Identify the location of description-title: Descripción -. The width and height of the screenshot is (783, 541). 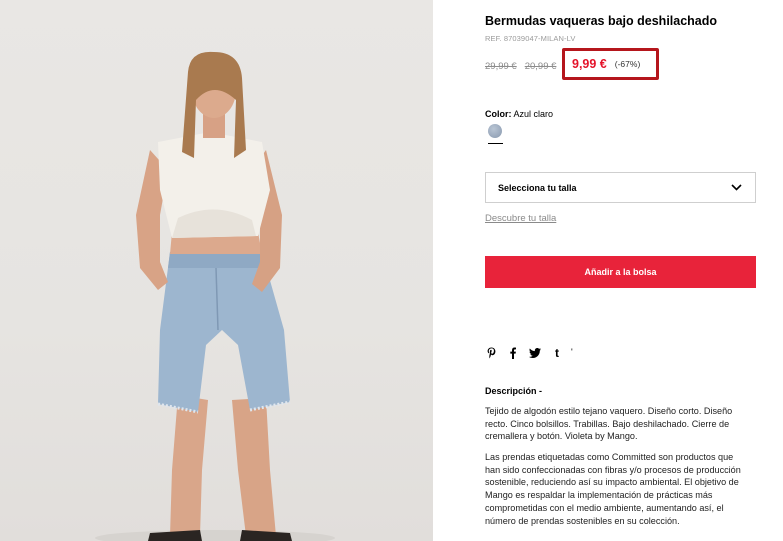
(514, 391).